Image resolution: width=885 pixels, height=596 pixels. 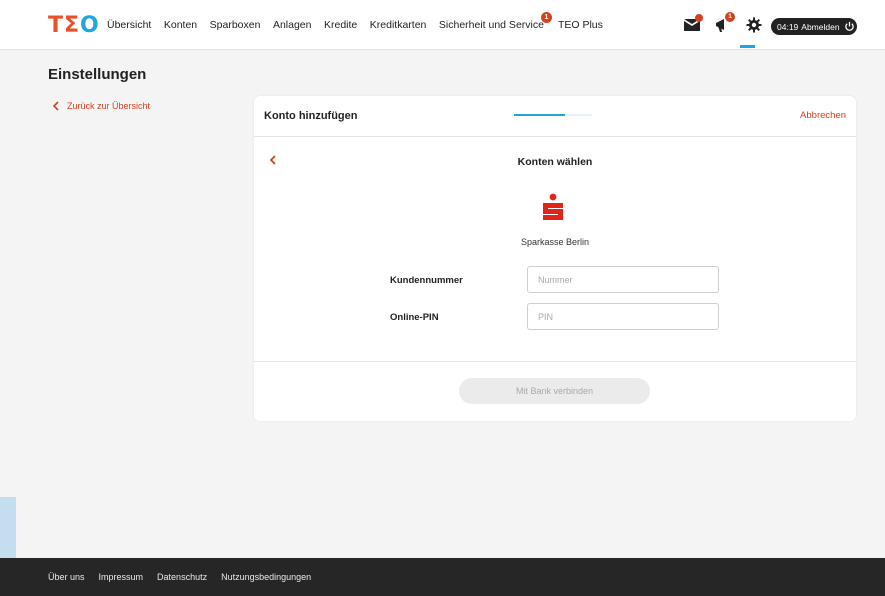 I want to click on card-title: Konto hinzufügen, so click(x=311, y=116).